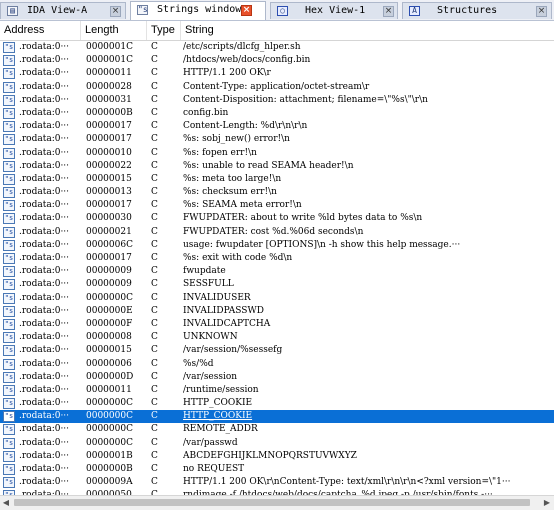 The image size is (554, 510). I want to click on cell-length: 0000000B, so click(109, 469).